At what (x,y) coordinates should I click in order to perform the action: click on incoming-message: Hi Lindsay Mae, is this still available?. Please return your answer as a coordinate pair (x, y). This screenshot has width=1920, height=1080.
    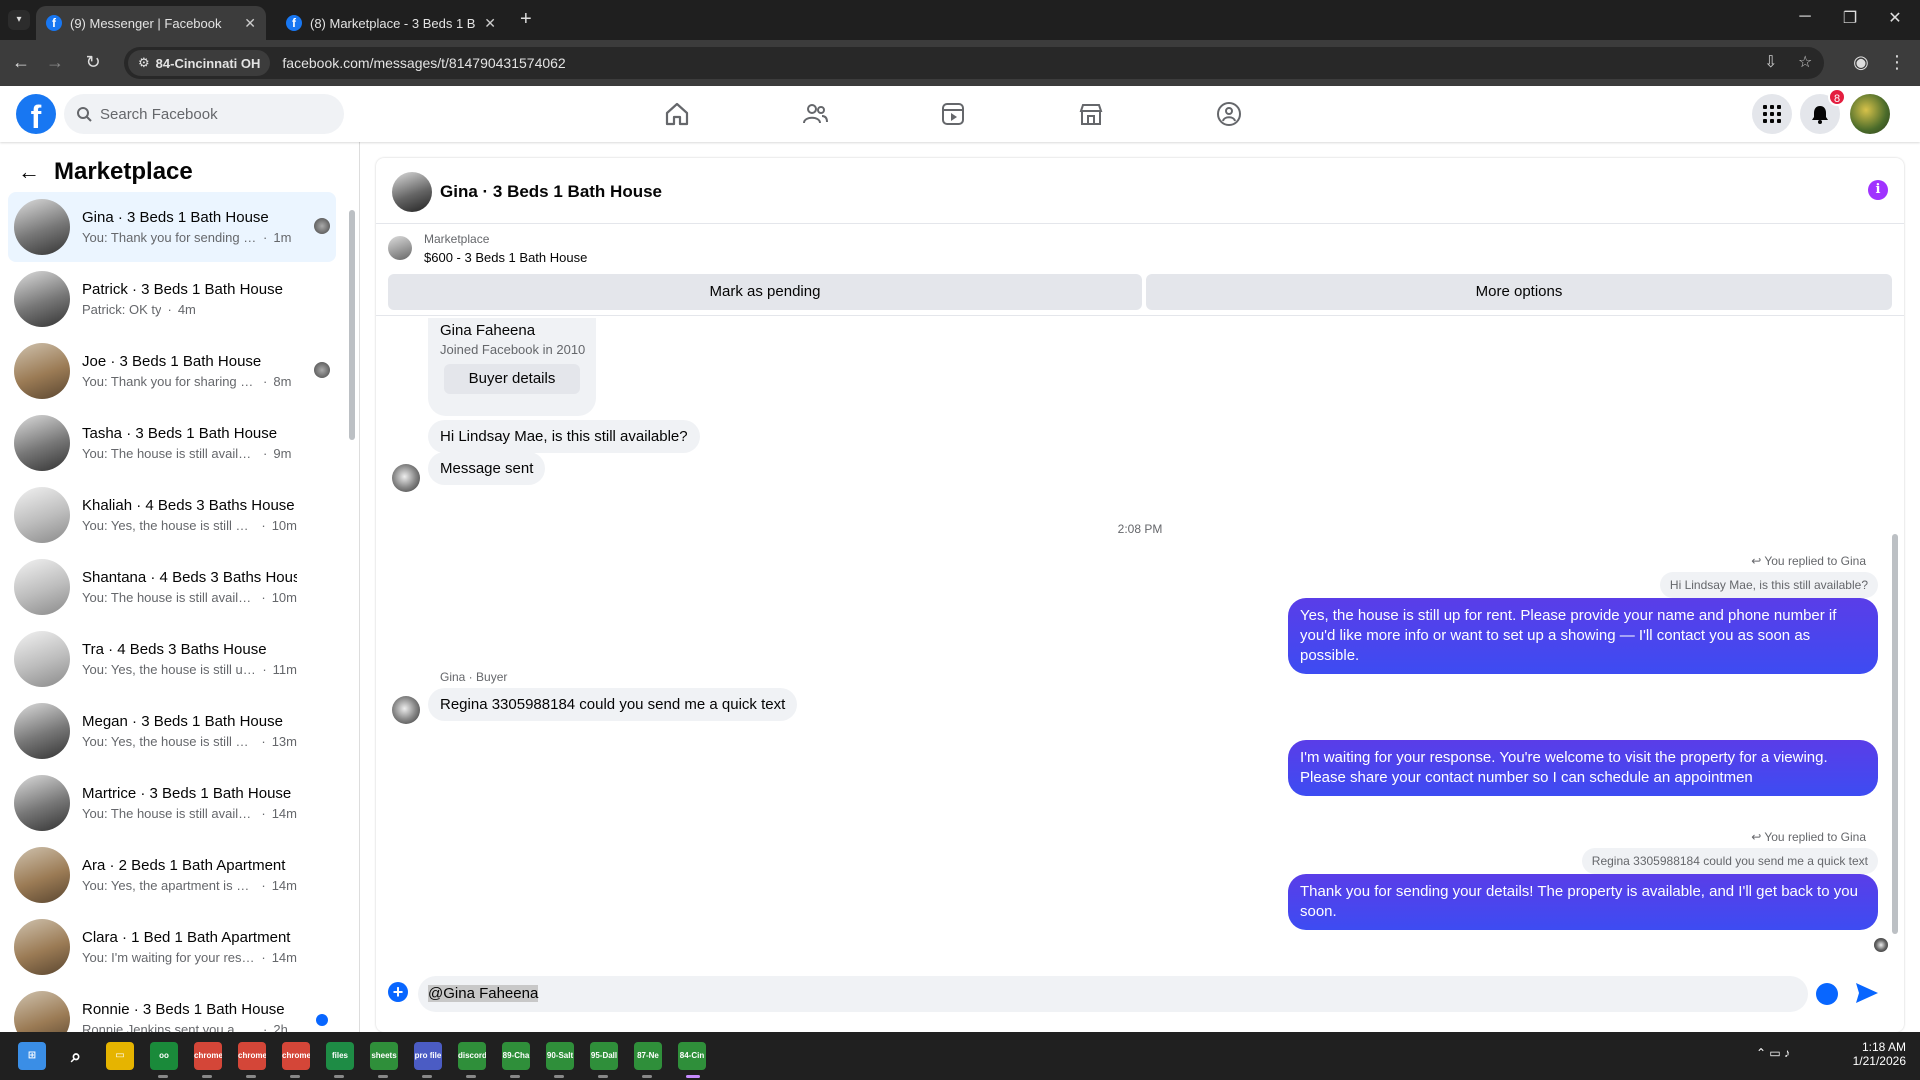
    Looking at the image, I should click on (564, 436).